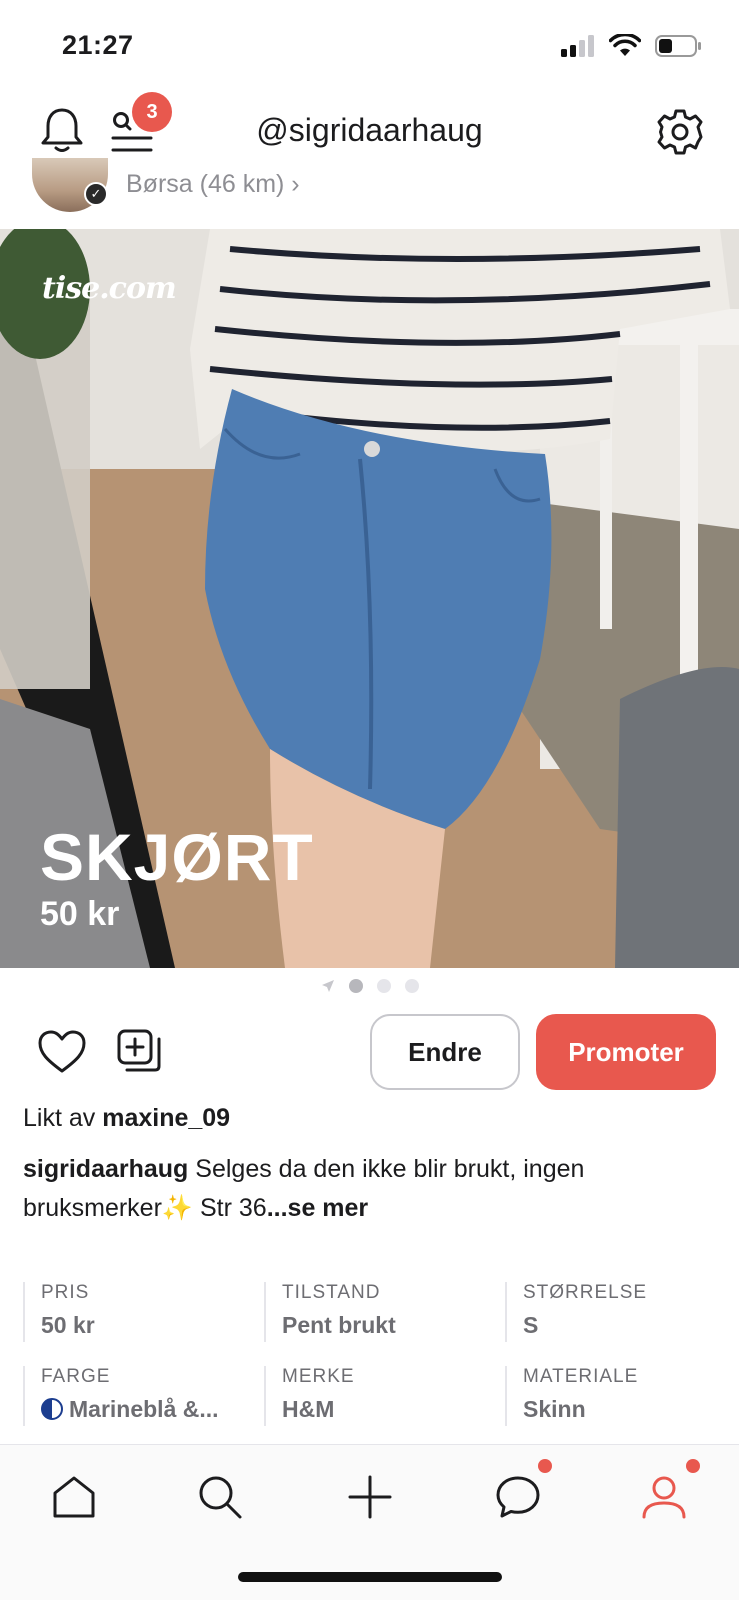 This screenshot has width=739, height=1600. I want to click on color-swatch-icon, so click(52, 1409).